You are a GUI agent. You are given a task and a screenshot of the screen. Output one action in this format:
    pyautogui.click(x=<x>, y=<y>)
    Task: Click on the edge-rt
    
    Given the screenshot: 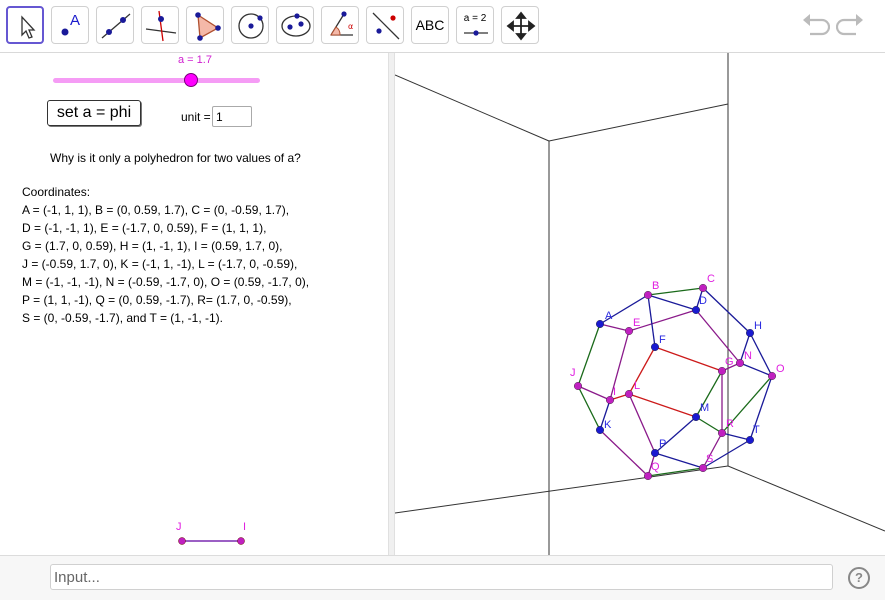 What is the action you would take?
    pyautogui.click(x=736, y=436)
    